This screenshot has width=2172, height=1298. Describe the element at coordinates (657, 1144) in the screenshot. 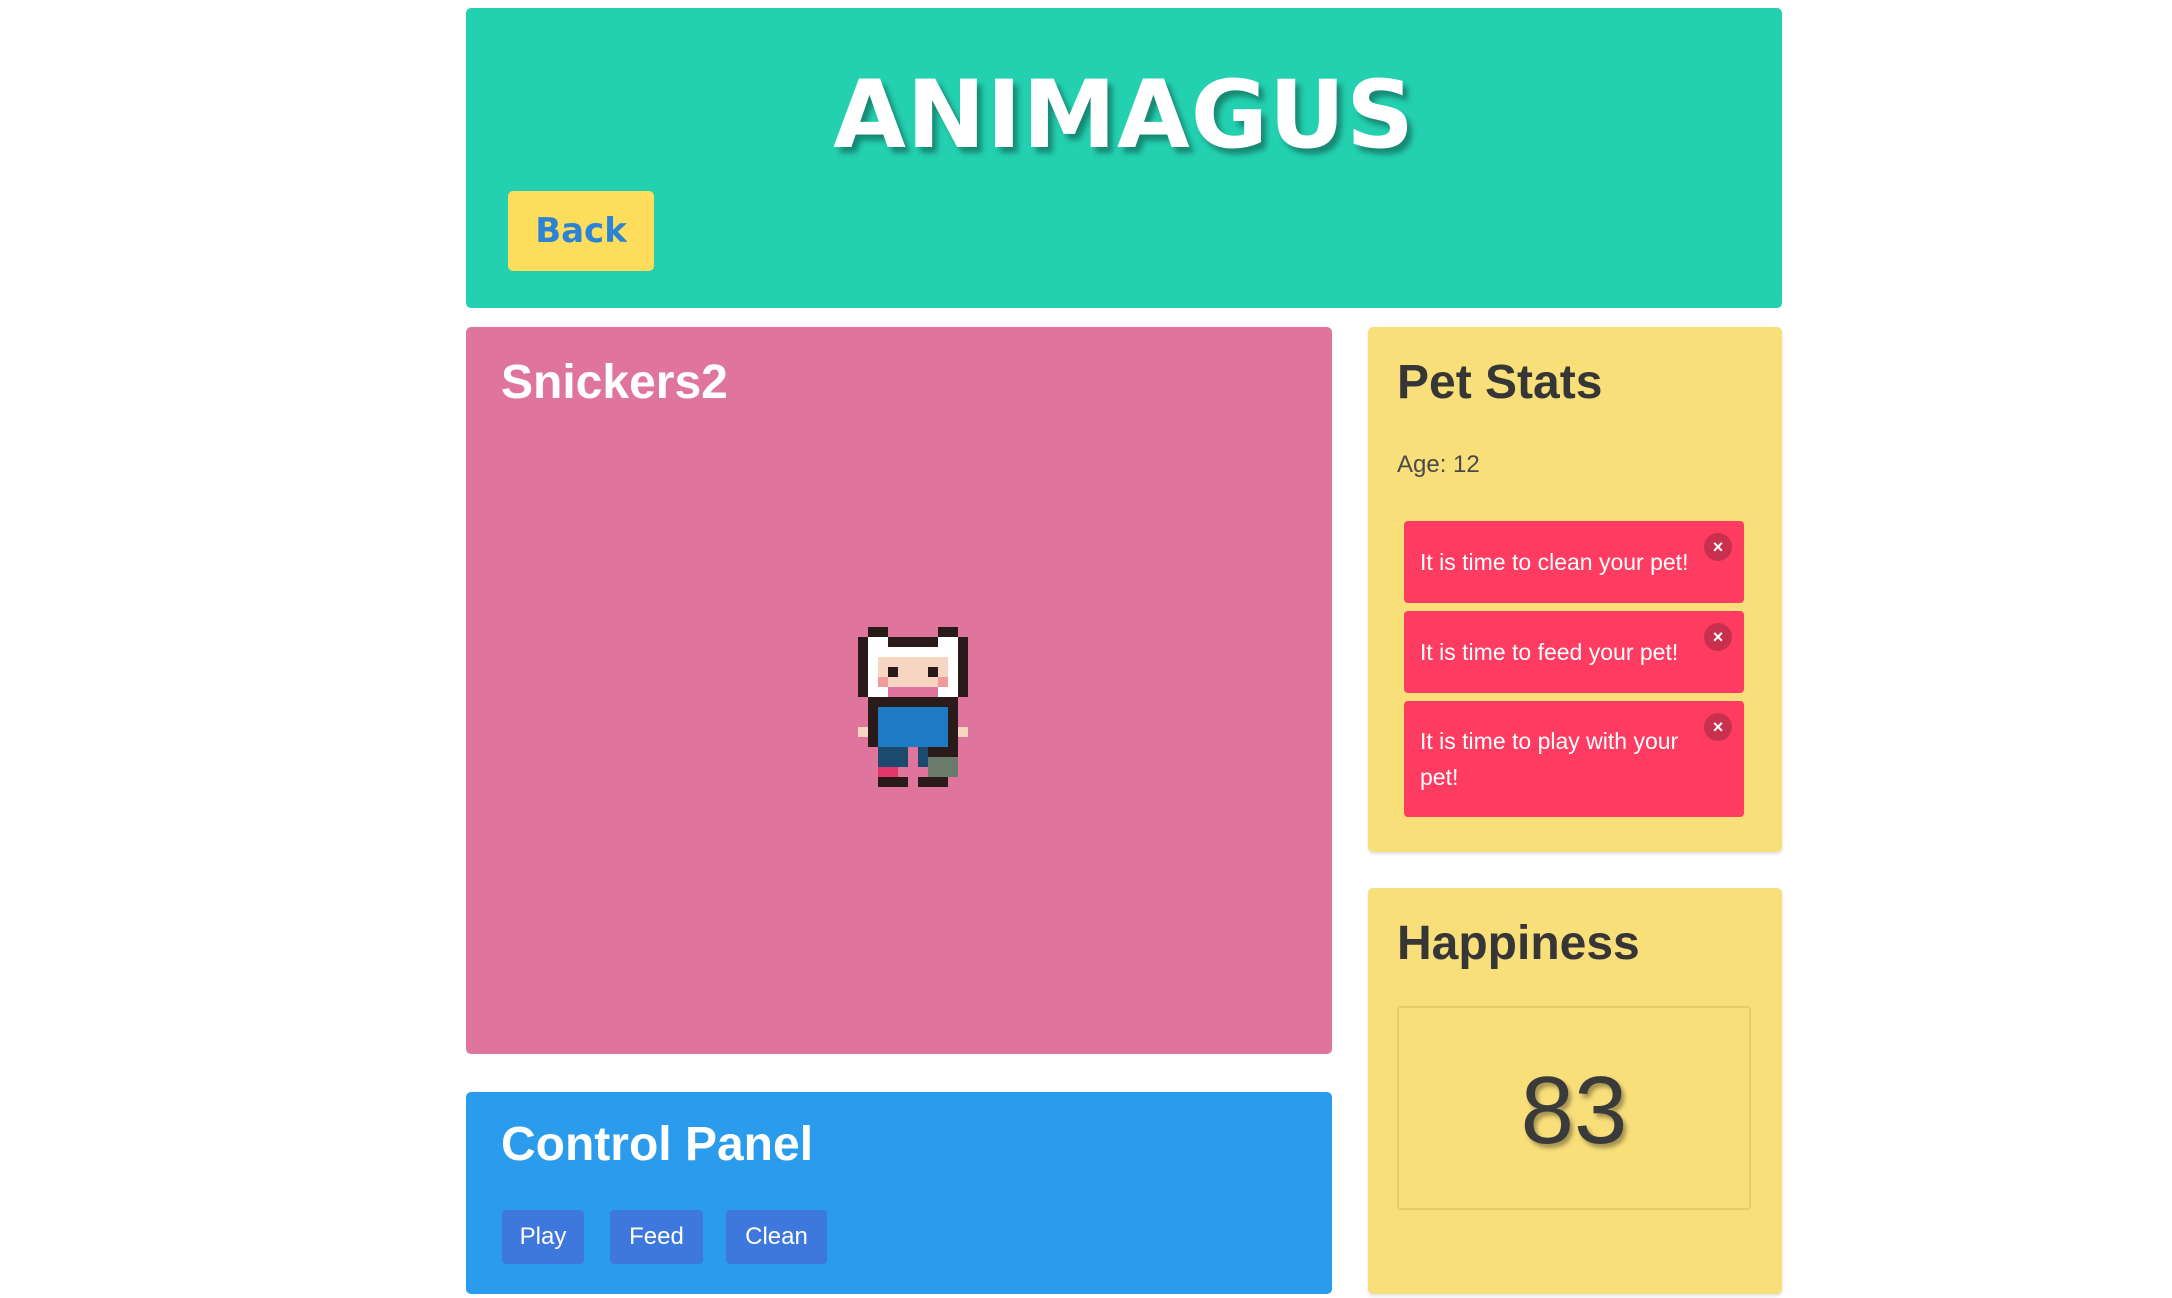

I see `control-panel-title: Control Panel` at that location.